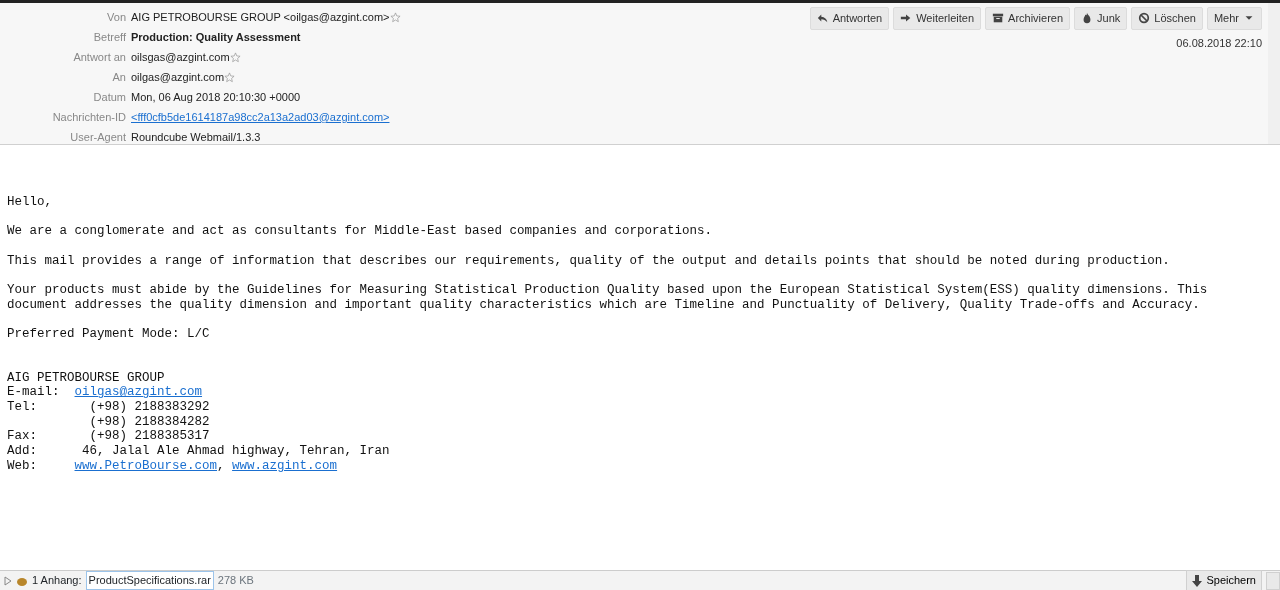 The image size is (1280, 590). I want to click on signature-line: Fax: (+98) 2188385317, so click(109, 437).